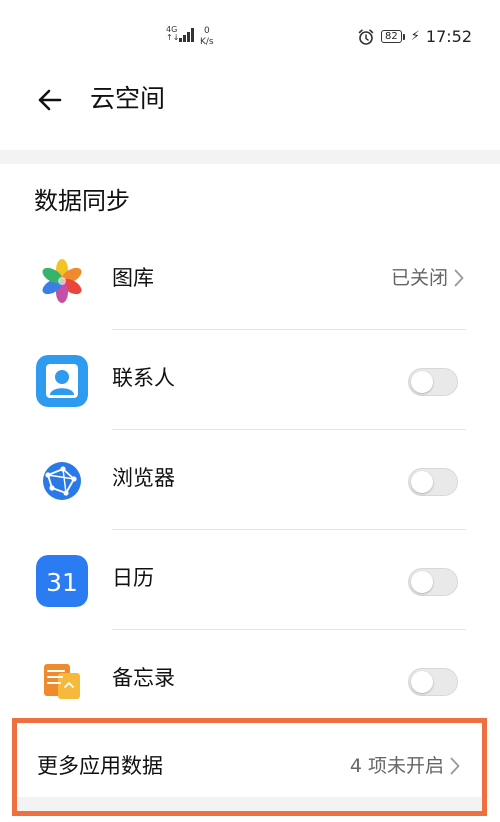 The height and width of the screenshot is (822, 500). What do you see at coordinates (186, 35) in the screenshot?
I see `signal-bars-icon` at bounding box center [186, 35].